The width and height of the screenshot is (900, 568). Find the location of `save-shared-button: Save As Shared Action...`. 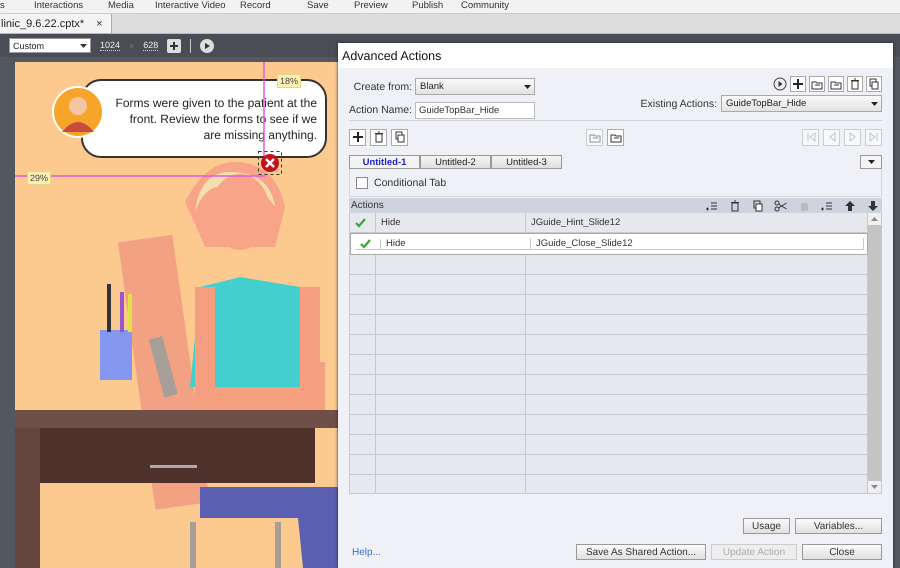

save-shared-button: Save As Shared Action... is located at coordinates (641, 552).